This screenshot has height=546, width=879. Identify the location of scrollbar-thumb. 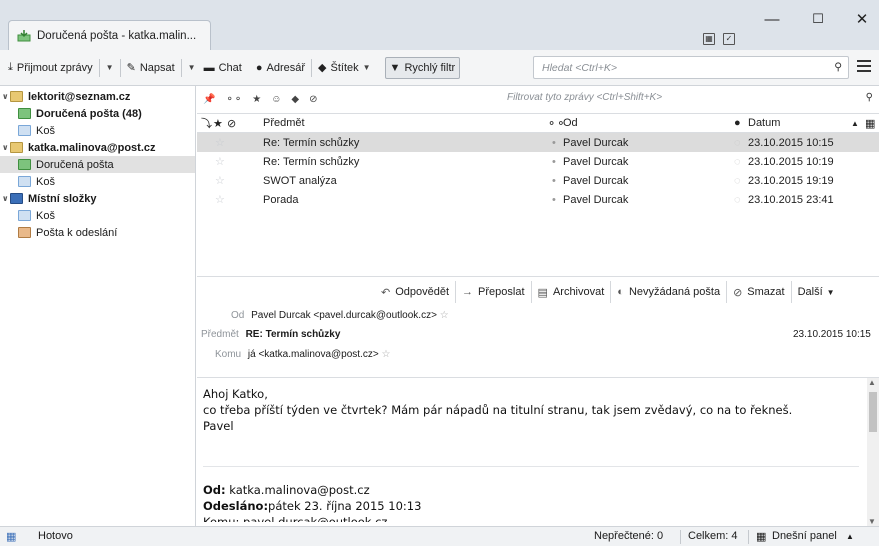
(873, 412).